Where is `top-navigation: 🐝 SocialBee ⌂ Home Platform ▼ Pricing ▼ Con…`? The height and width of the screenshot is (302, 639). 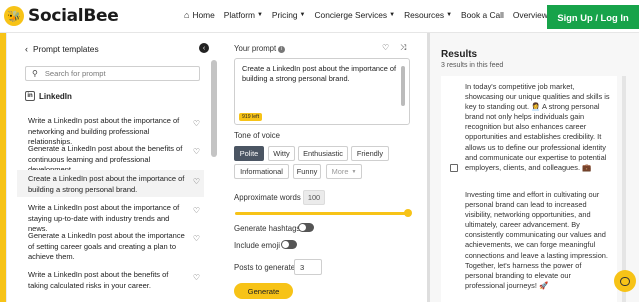 top-navigation: 🐝 SocialBee ⌂ Home Platform ▼ Pricing ▼ Con… is located at coordinates (319, 16).